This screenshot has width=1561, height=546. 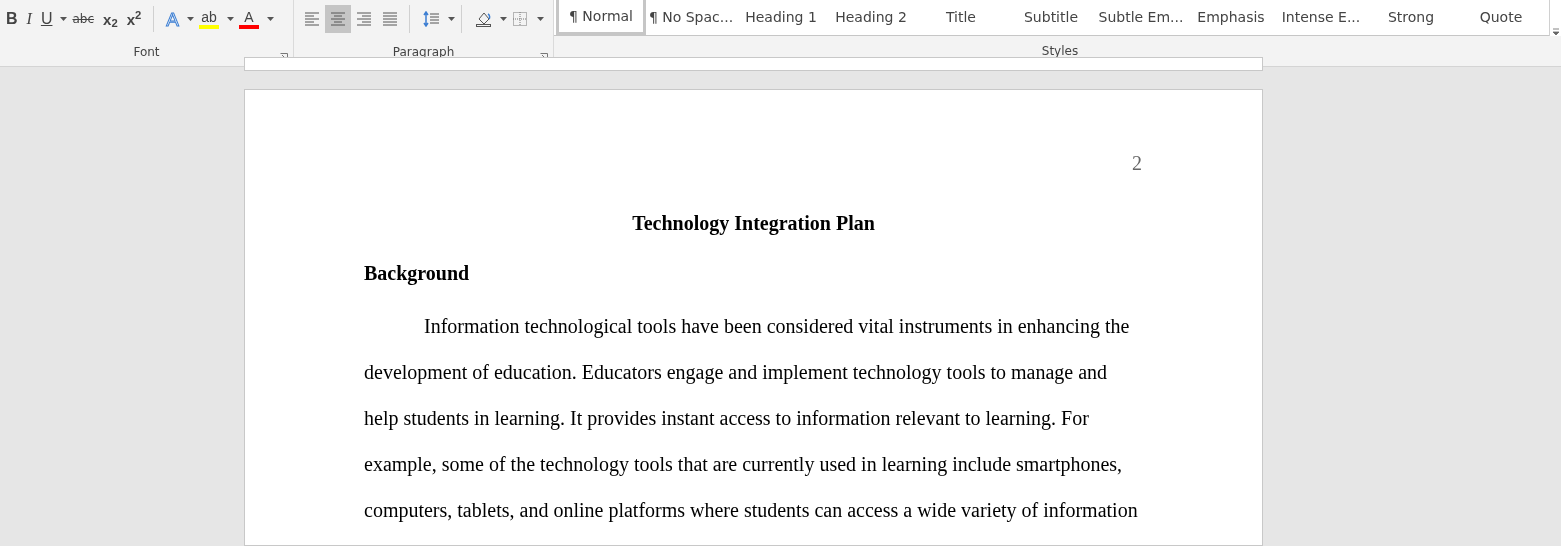 I want to click on style-item: Subtitle, so click(x=1051, y=17).